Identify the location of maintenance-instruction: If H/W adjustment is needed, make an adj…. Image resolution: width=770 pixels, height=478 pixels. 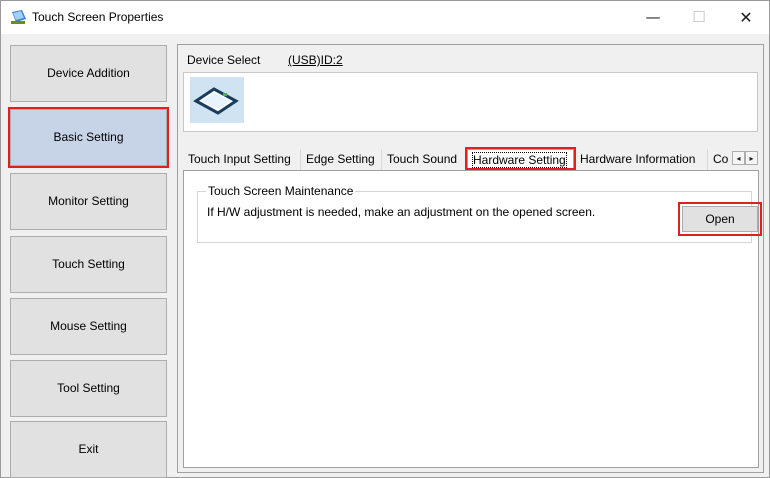
(401, 212).